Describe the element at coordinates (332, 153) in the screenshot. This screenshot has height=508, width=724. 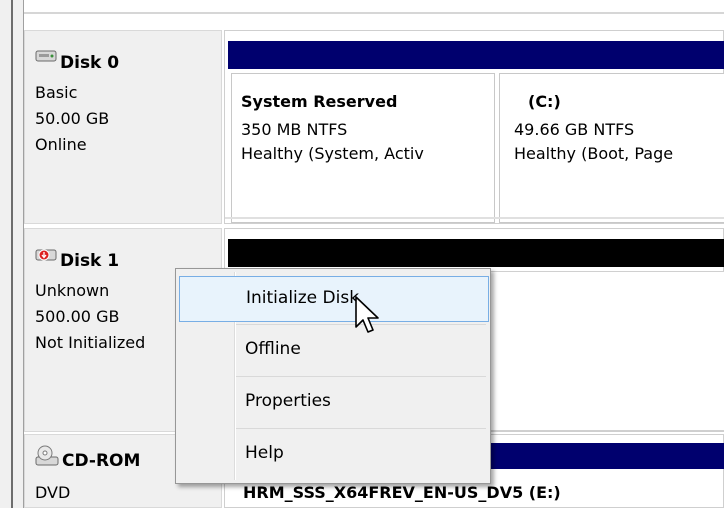
I see `partition-health: Healthy (System, Activ` at that location.